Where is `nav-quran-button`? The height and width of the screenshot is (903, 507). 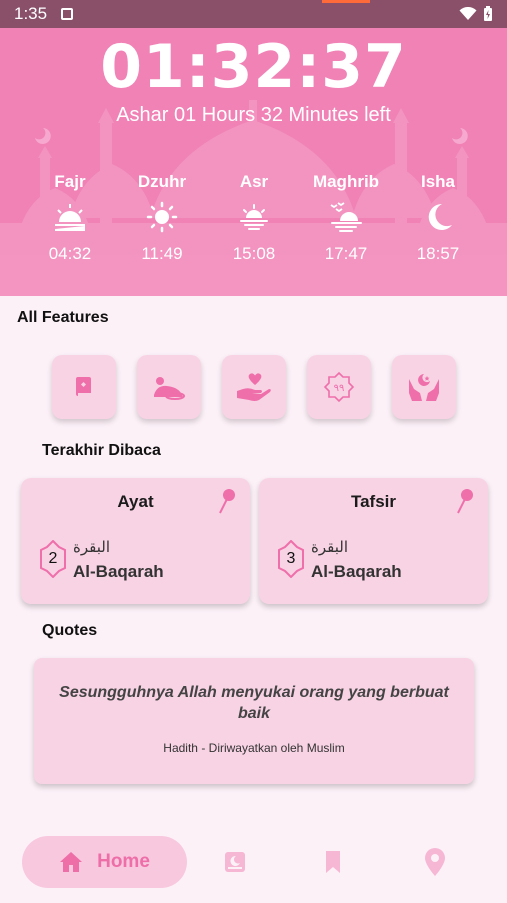
nav-quran-button is located at coordinates (235, 862).